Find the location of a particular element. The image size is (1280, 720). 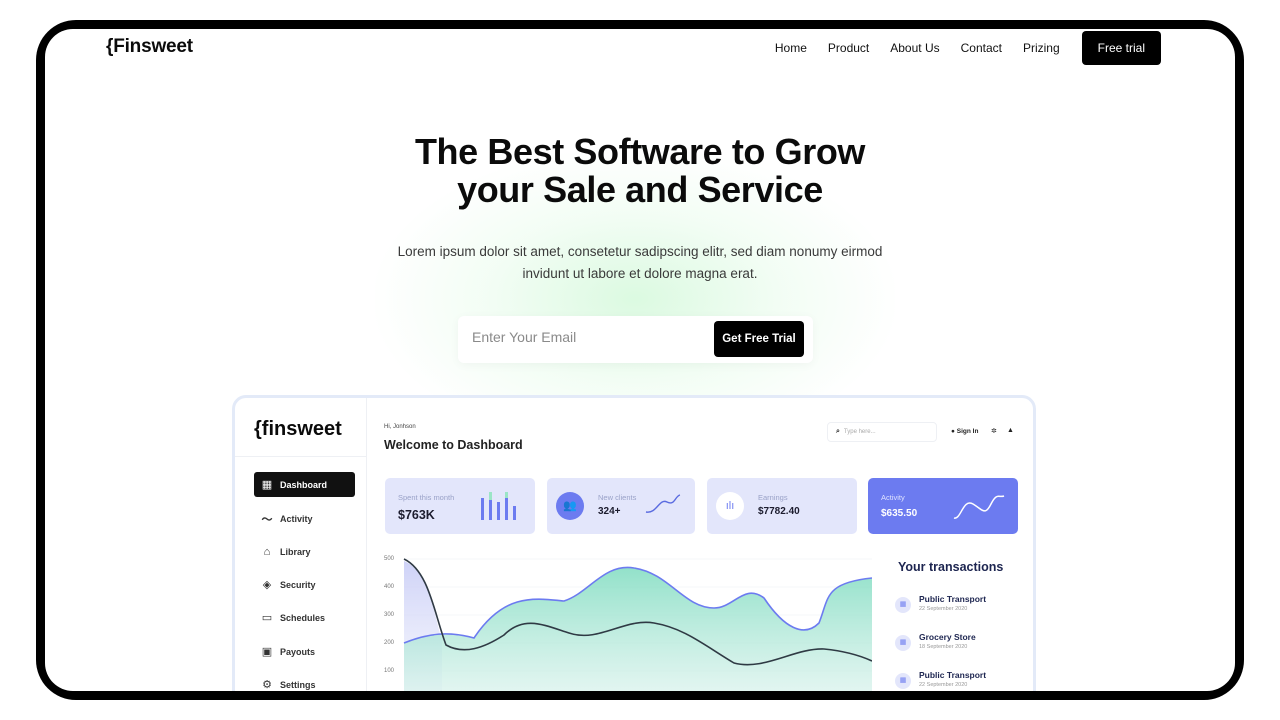

trend-line-icon is located at coordinates (663, 503).